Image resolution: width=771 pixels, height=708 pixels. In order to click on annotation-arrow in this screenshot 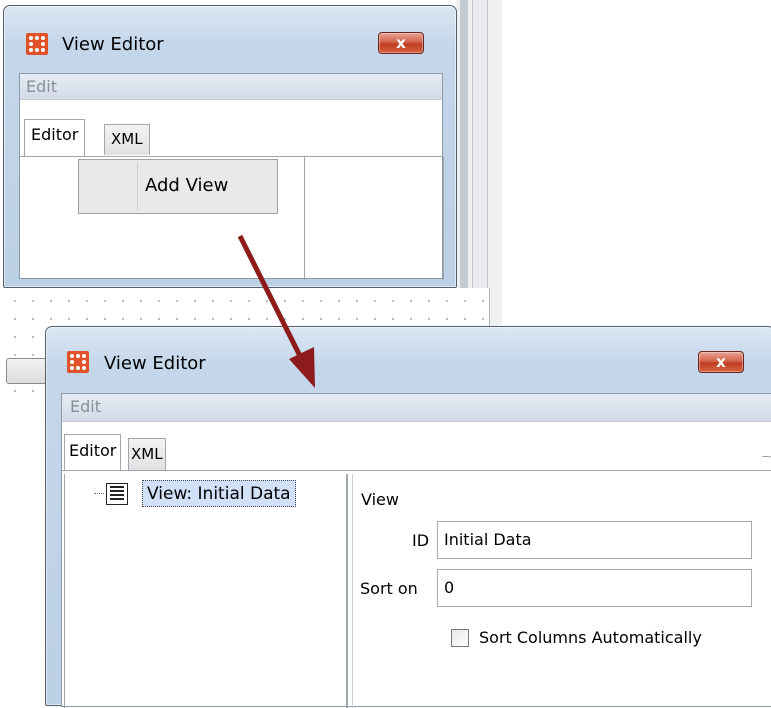, I will do `click(276, 311)`.